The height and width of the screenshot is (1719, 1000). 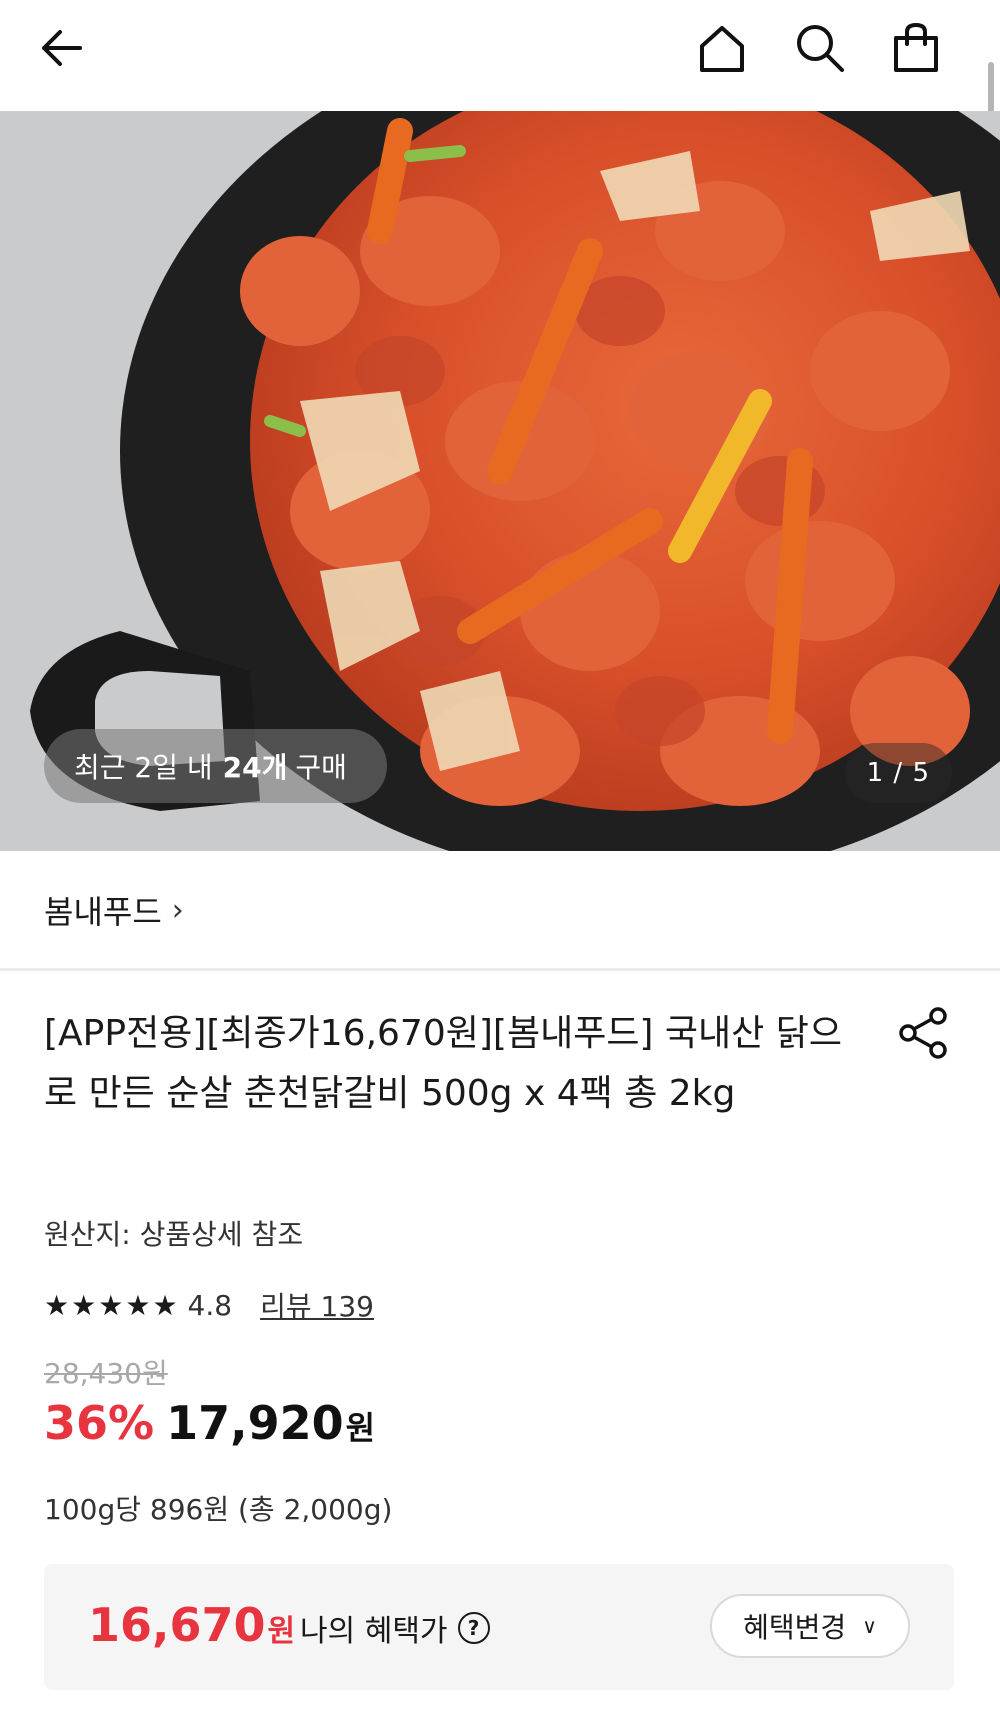 What do you see at coordinates (795, 1627) in the screenshot?
I see `change-benefit-label: 혜택변경` at bounding box center [795, 1627].